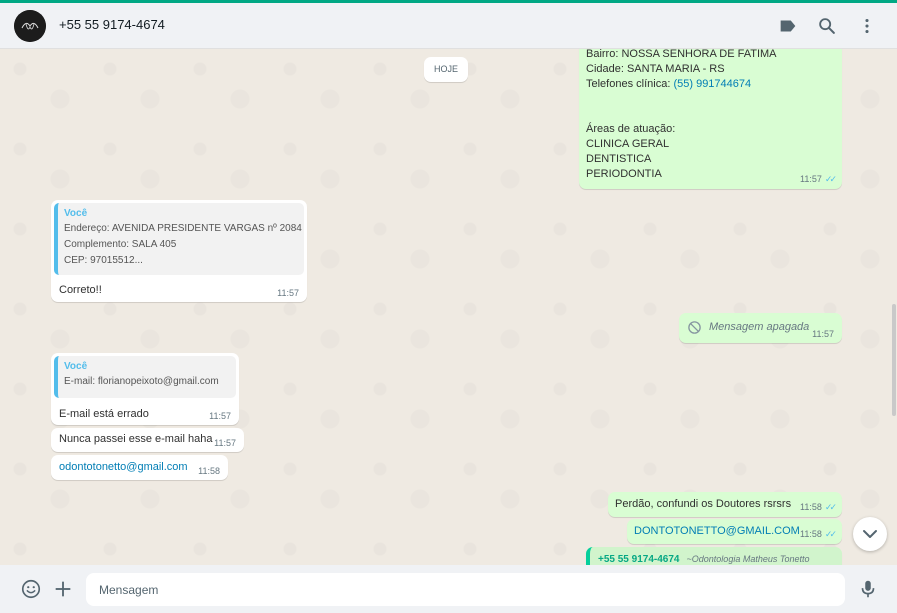  What do you see at coordinates (628, 144) in the screenshot?
I see `message-line: CLINICA GERAL` at bounding box center [628, 144].